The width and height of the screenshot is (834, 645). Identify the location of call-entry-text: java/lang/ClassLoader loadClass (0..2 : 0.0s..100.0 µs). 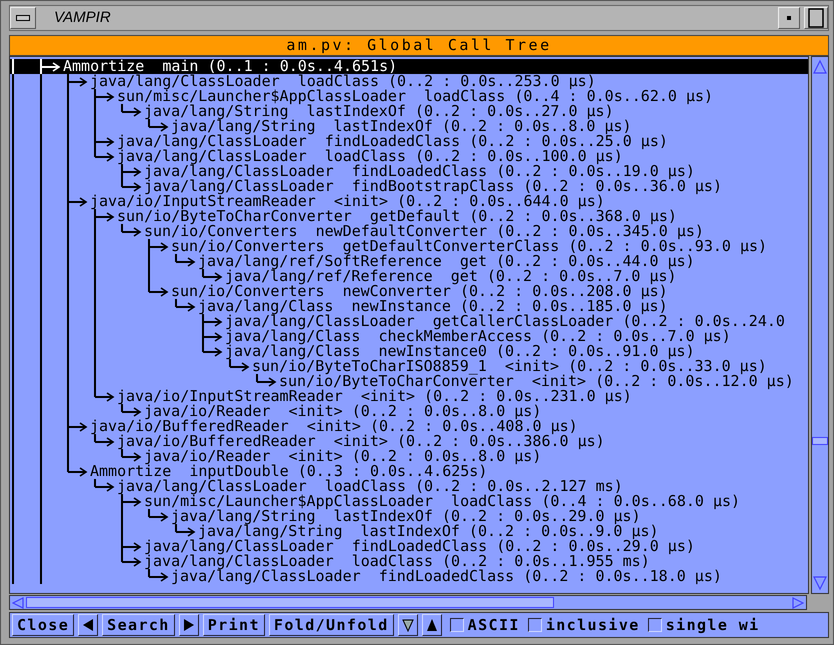
(370, 156).